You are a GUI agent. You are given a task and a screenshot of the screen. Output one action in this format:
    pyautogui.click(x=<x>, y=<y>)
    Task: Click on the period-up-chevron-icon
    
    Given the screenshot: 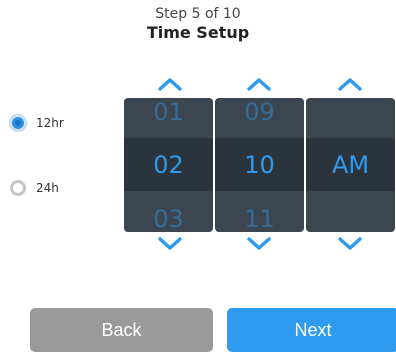 What is the action you would take?
    pyautogui.click(x=350, y=84)
    